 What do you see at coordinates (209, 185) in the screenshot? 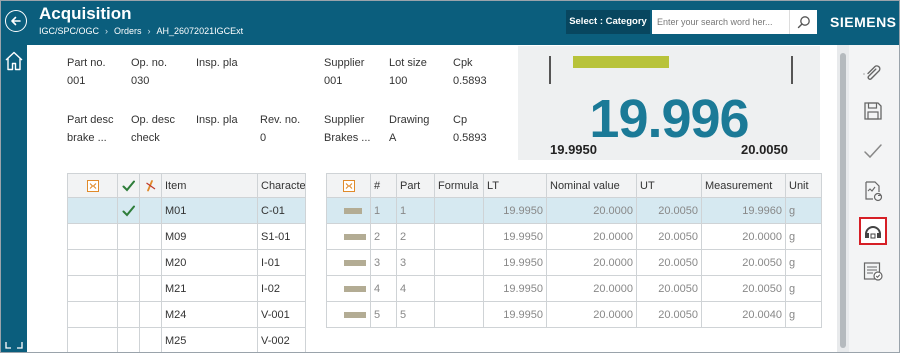
I see `column-header-item: Item` at bounding box center [209, 185].